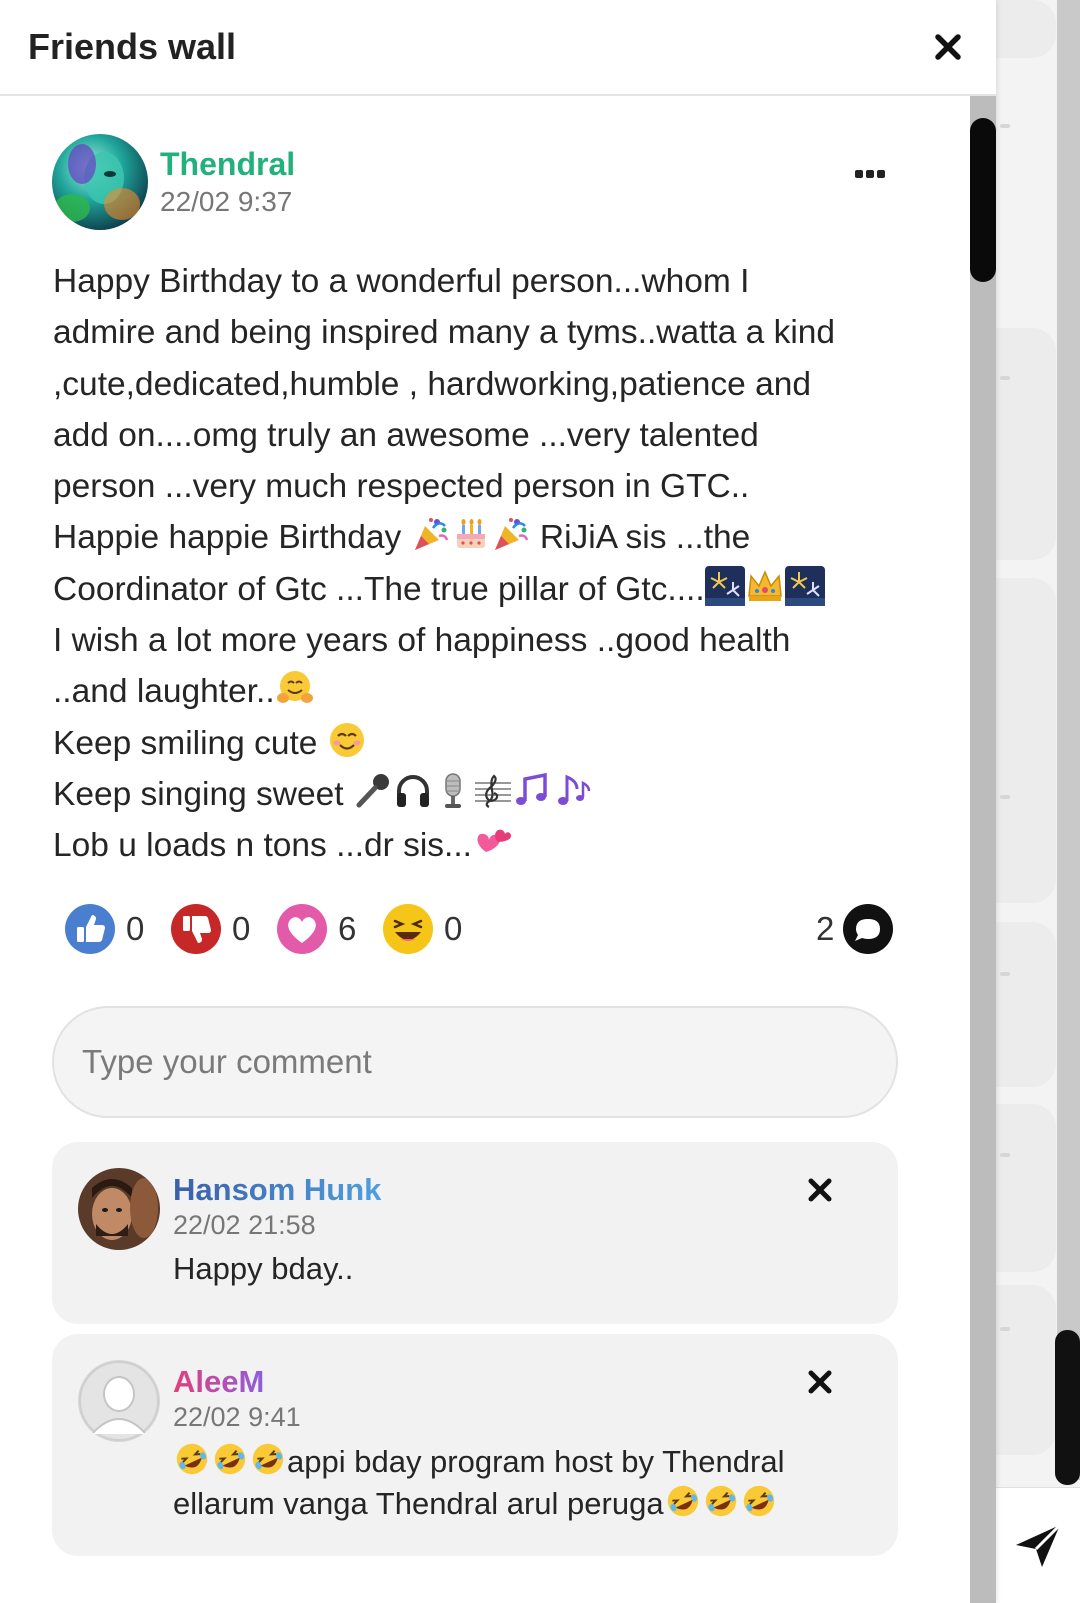 This screenshot has width=1080, height=1603. I want to click on smiling-face-icon, so click(347, 740).